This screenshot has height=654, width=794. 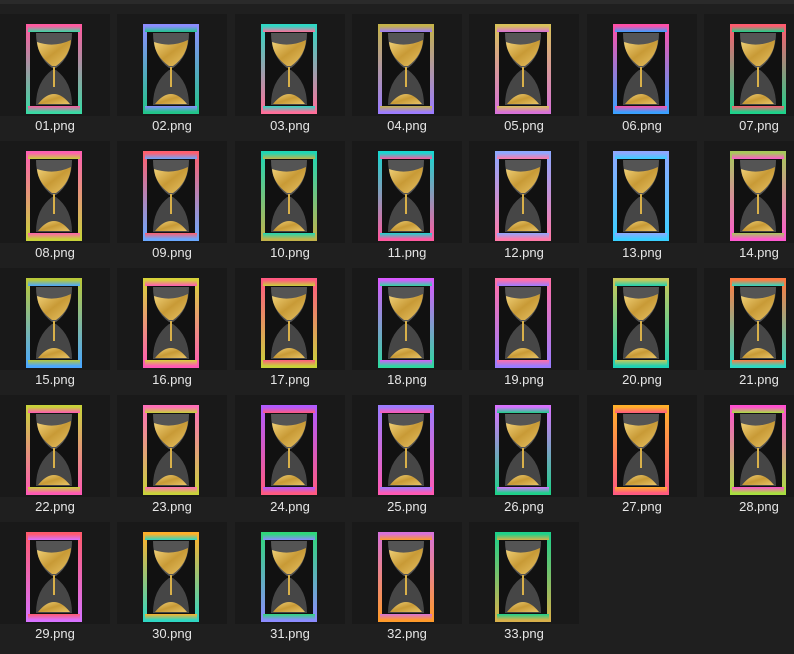 What do you see at coordinates (55, 380) in the screenshot?
I see `file-name-label: 15.png` at bounding box center [55, 380].